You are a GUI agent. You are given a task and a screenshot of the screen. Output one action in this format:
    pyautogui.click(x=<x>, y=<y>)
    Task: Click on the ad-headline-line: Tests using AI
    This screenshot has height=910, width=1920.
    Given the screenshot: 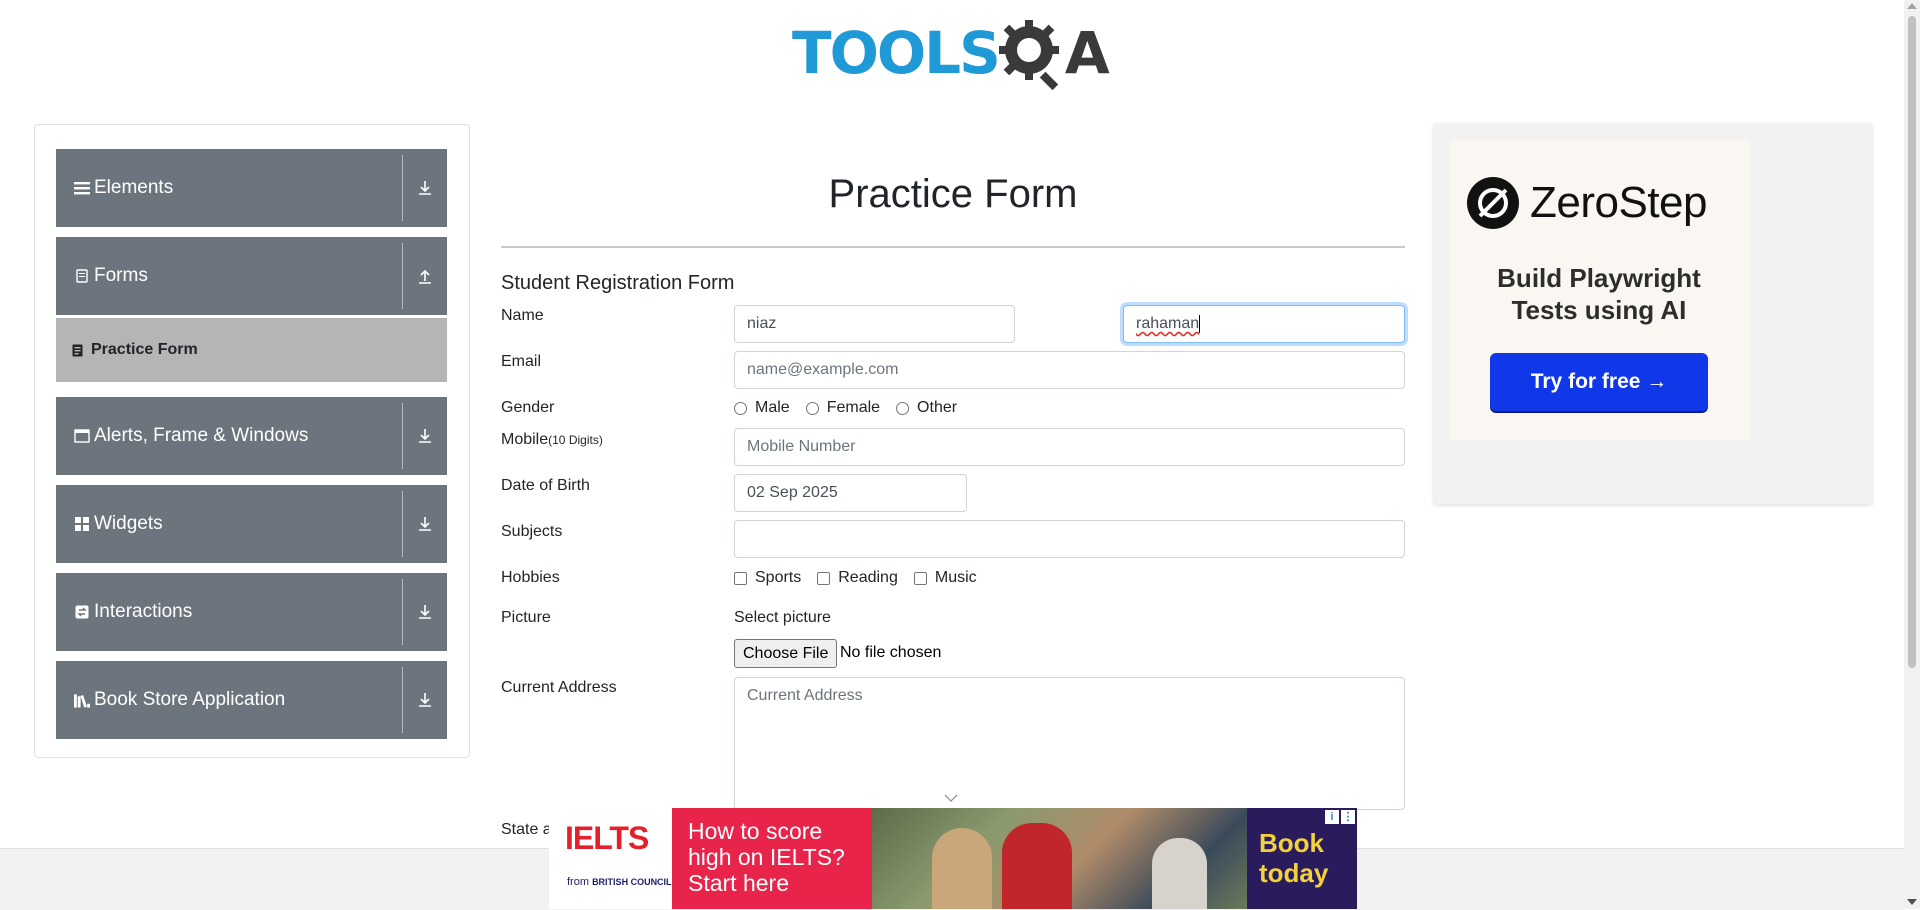 What is the action you would take?
    pyautogui.click(x=1599, y=310)
    